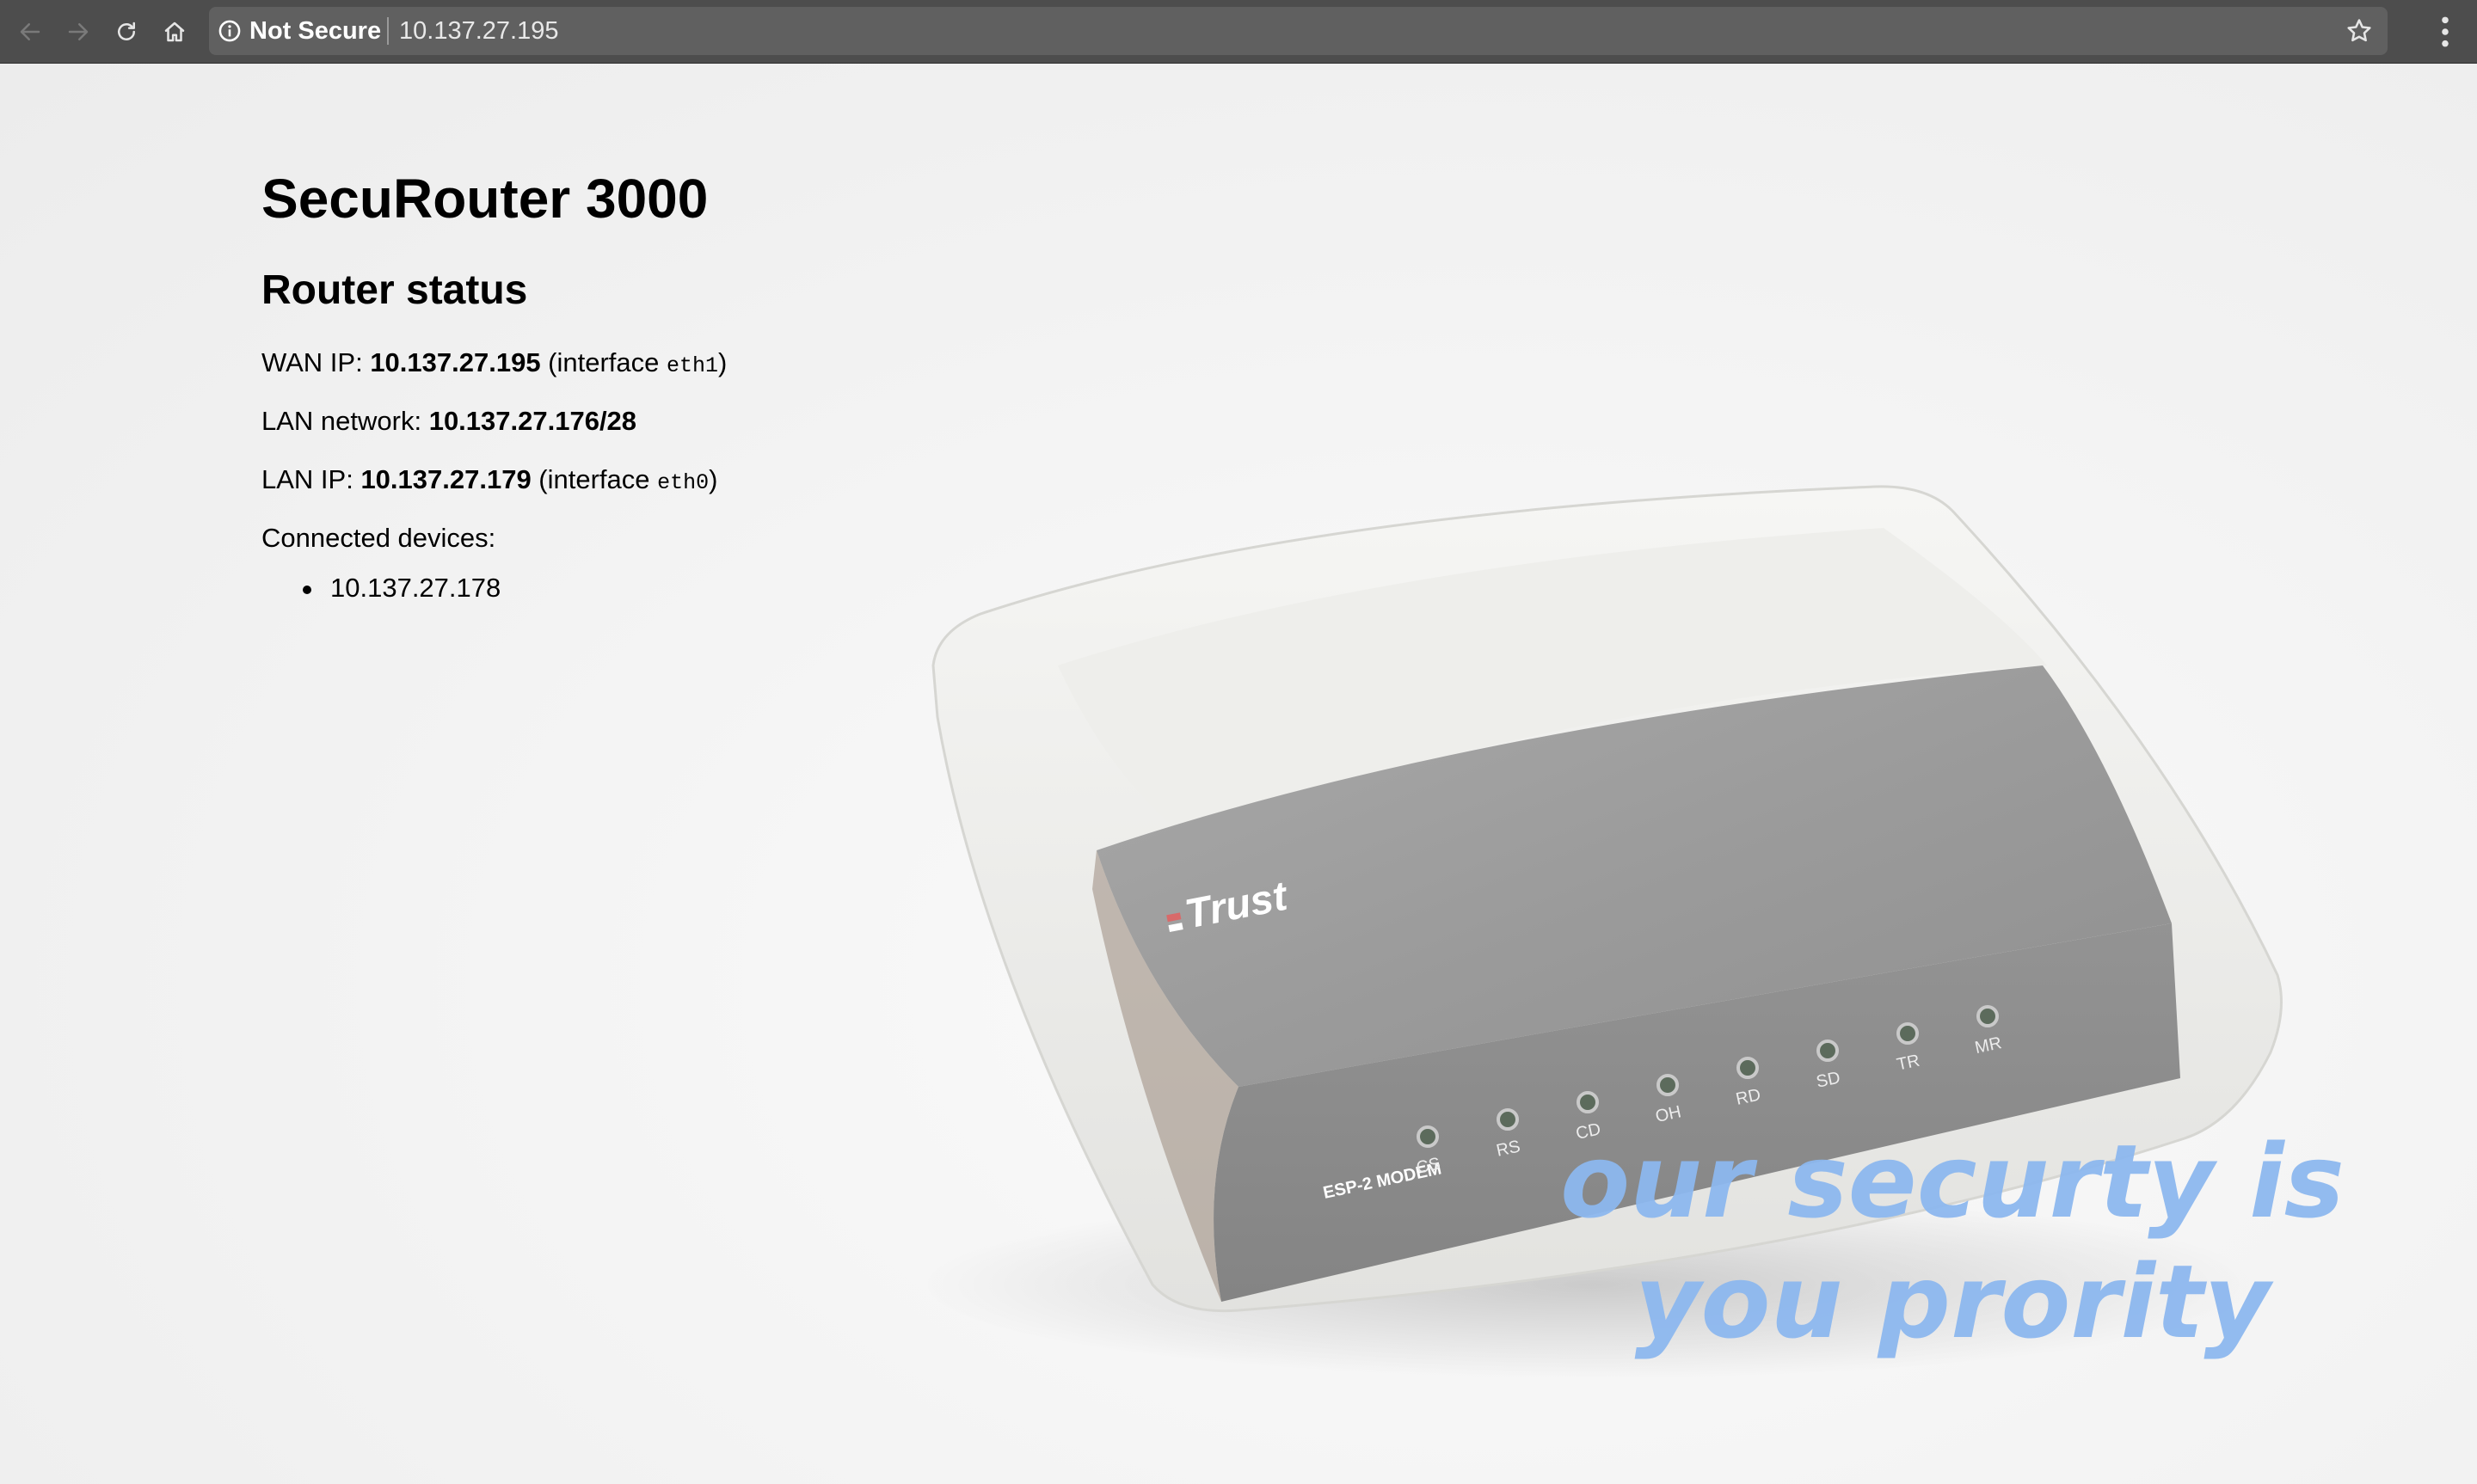 This screenshot has height=1484, width=2477. I want to click on lan-iface-prefix: (interface, so click(595, 479).